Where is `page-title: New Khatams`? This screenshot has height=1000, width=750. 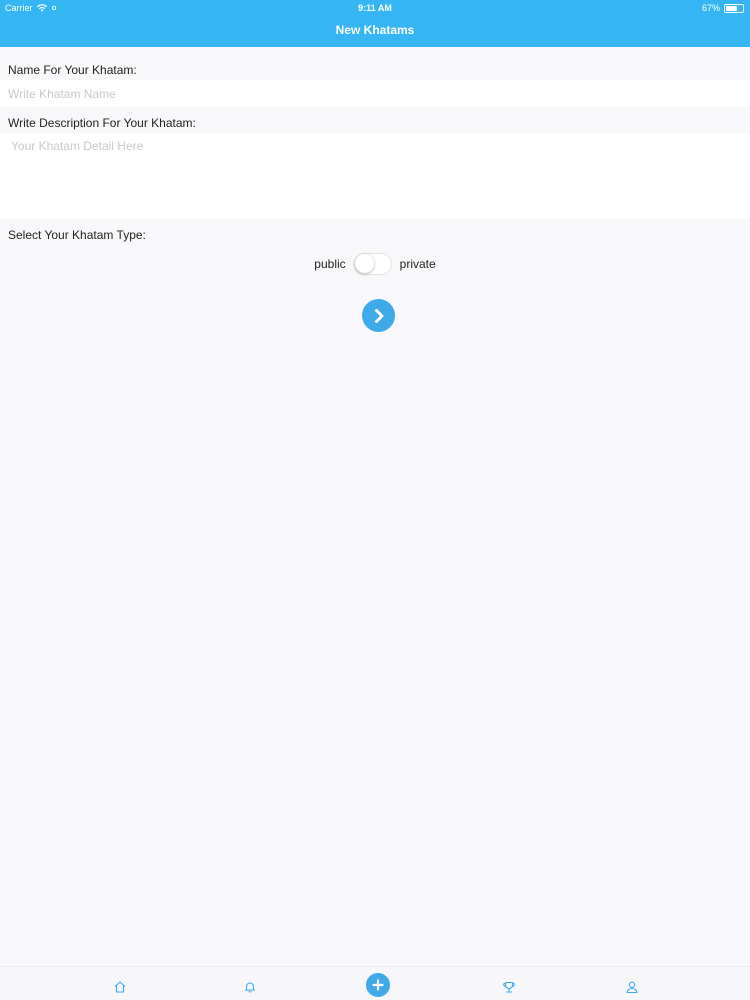 page-title: New Khatams is located at coordinates (375, 30).